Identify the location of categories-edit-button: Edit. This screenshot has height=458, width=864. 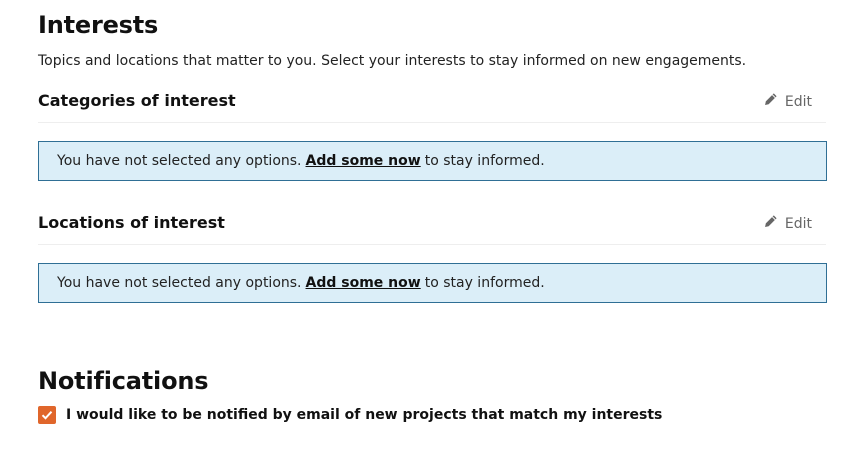
(787, 101).